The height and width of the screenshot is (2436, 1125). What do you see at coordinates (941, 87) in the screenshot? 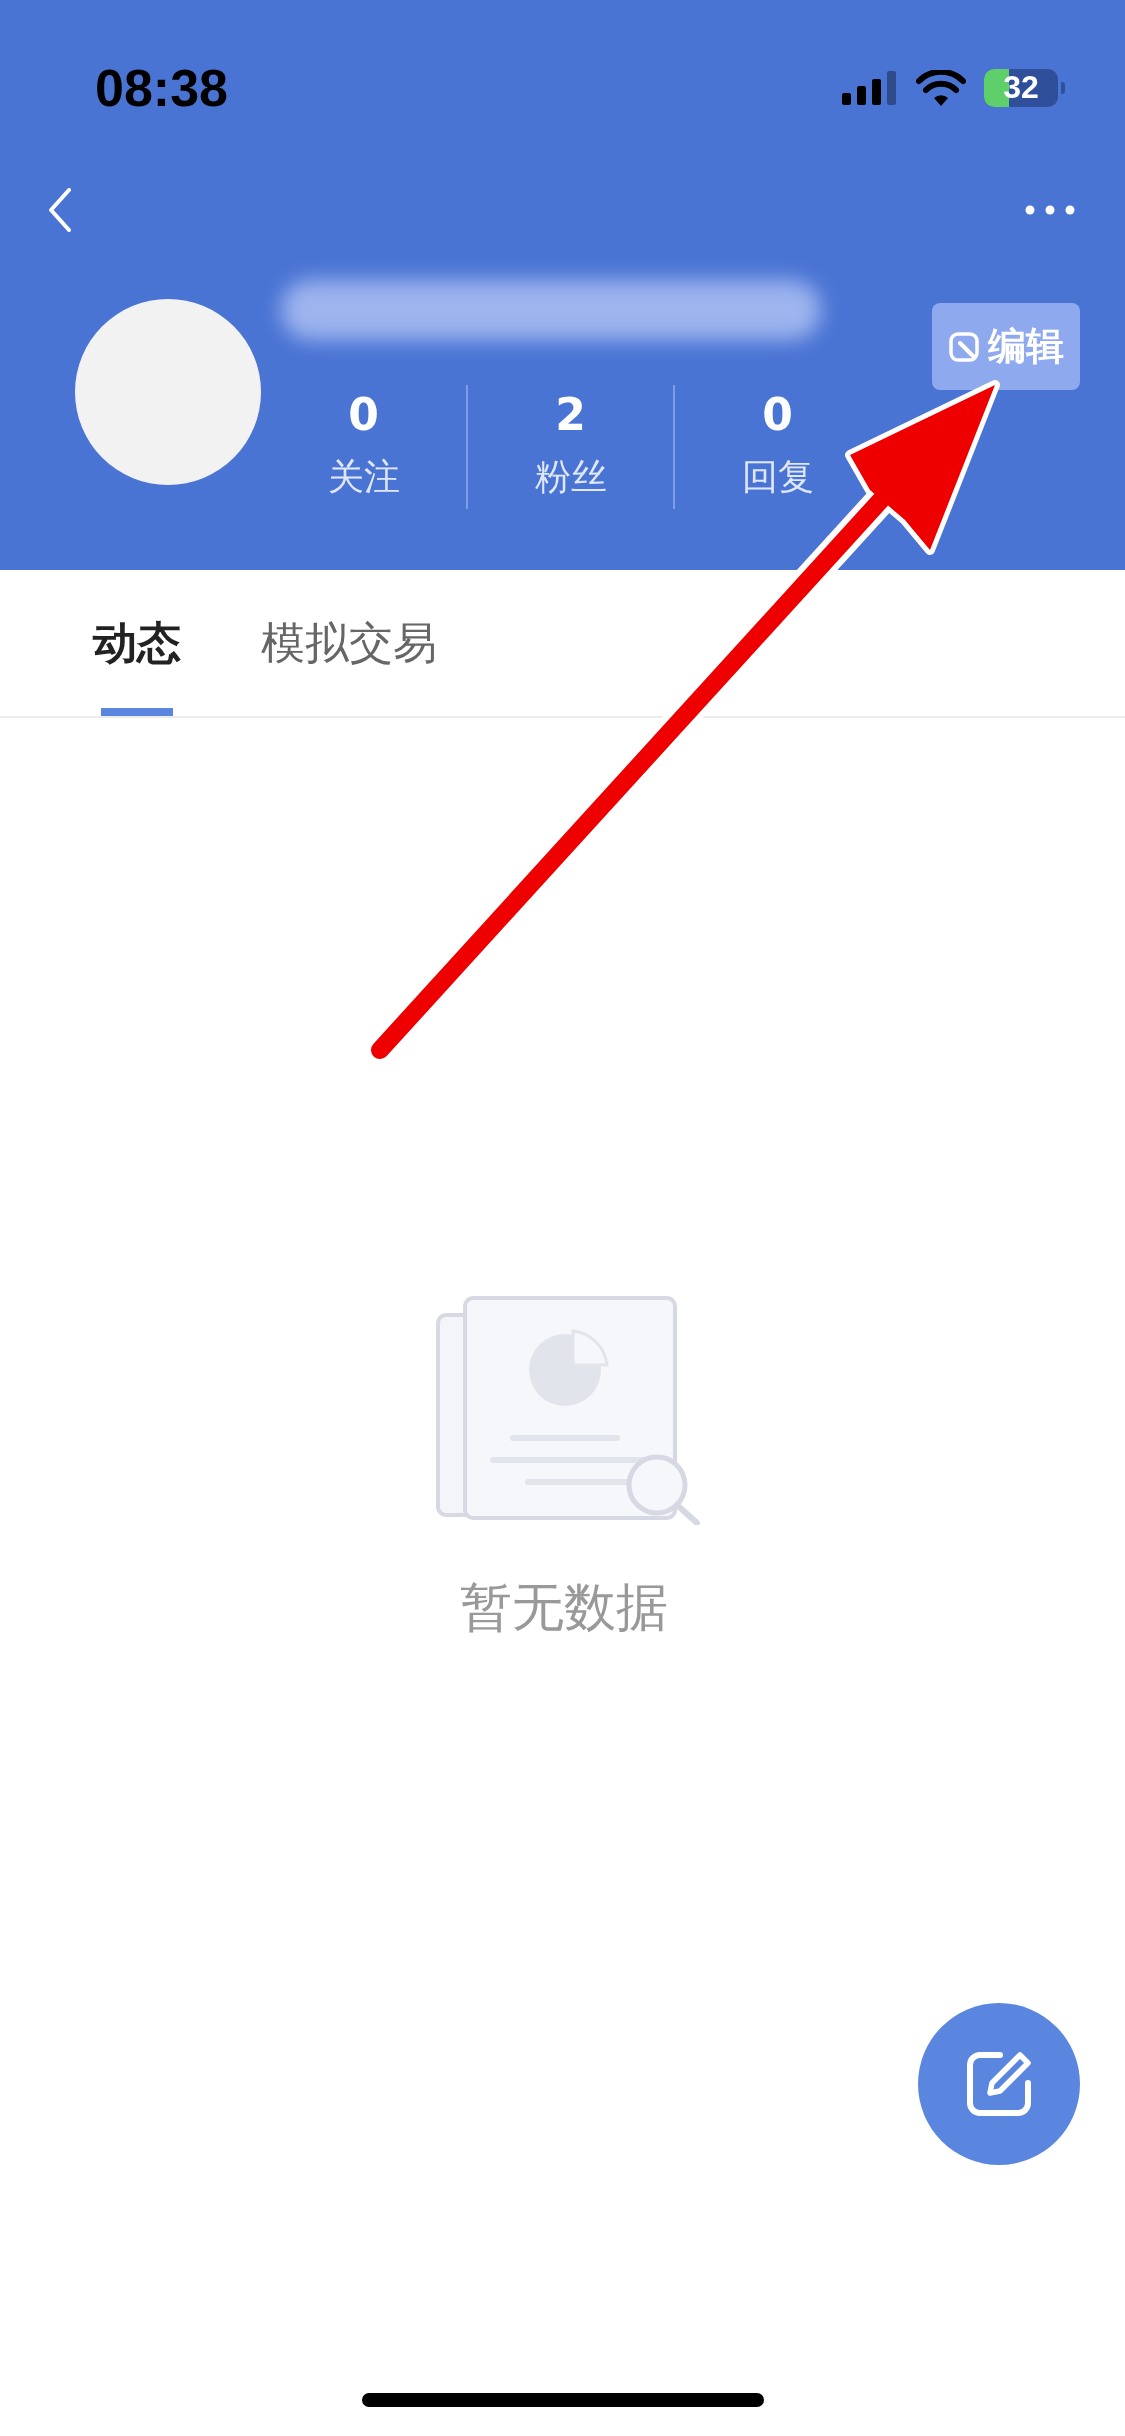
I see `wifi-icon` at bounding box center [941, 87].